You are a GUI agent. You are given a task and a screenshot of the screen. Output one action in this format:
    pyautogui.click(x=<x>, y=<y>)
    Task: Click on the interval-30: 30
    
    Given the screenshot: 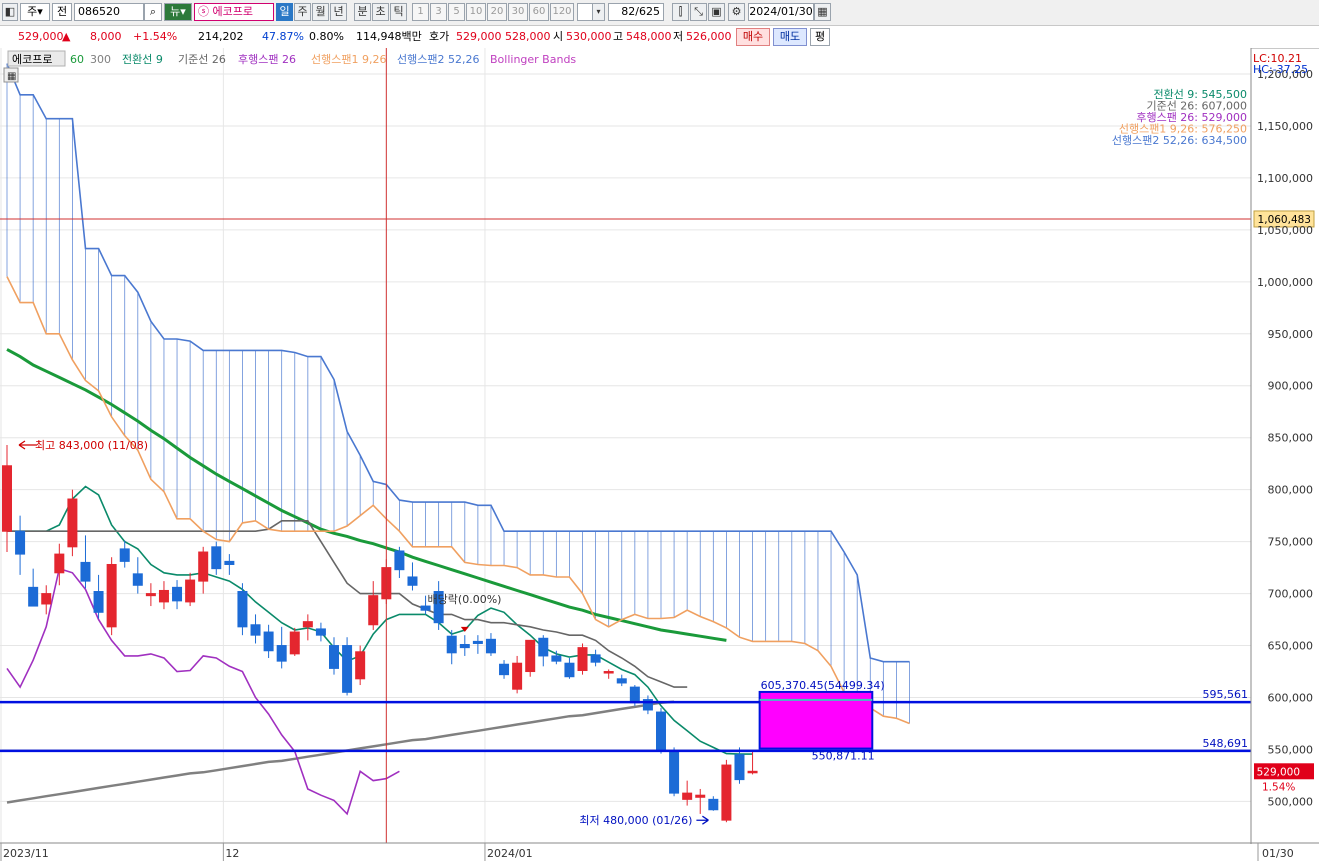 What is the action you would take?
    pyautogui.click(x=518, y=12)
    